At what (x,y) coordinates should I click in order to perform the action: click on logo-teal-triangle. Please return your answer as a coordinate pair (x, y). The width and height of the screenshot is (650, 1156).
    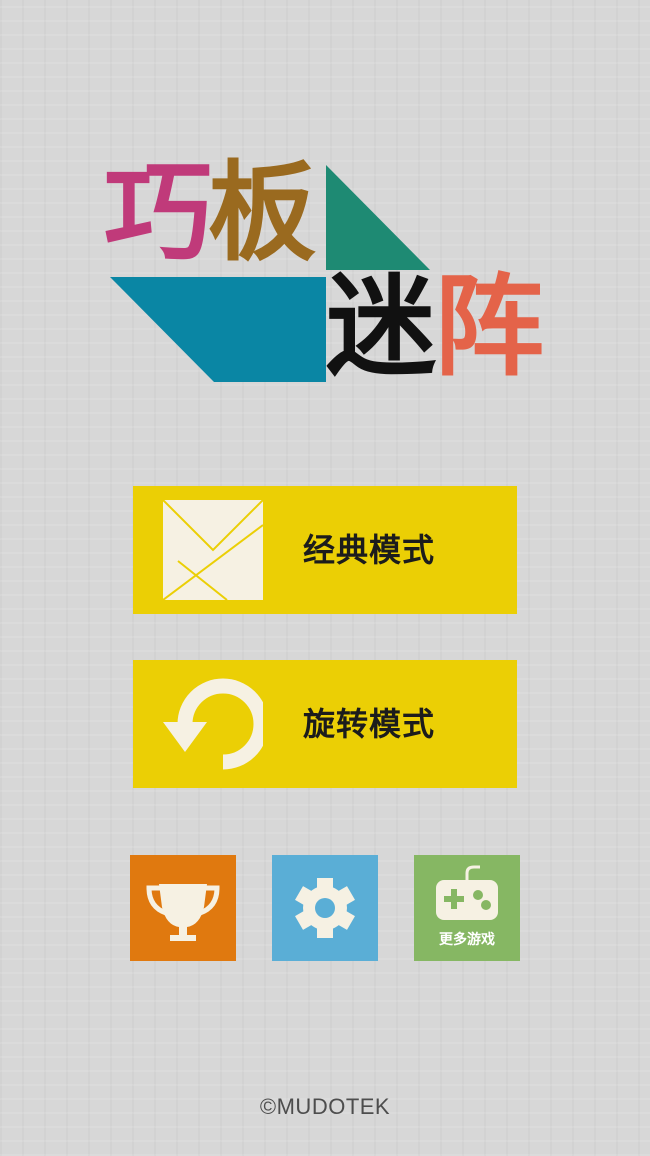
    Looking at the image, I should click on (378, 217).